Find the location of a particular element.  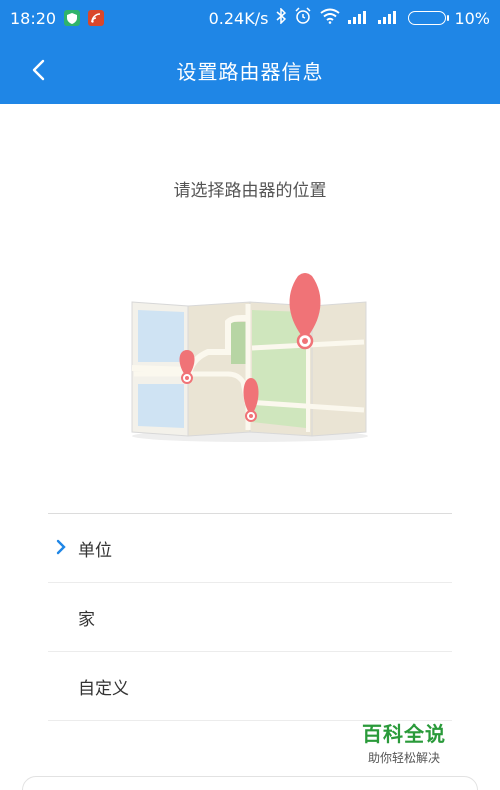

option-label: 单位 is located at coordinates (95, 550).